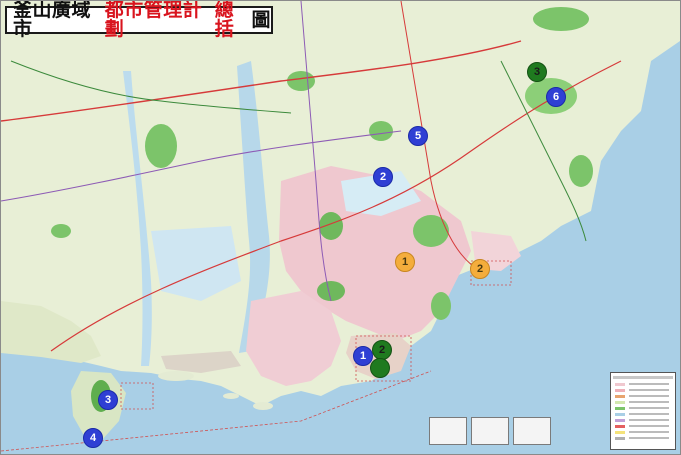 Image resolution: width=681 pixels, height=455 pixels. What do you see at coordinates (418, 136) in the screenshot?
I see `site-marker-blue-5: 5` at bounding box center [418, 136].